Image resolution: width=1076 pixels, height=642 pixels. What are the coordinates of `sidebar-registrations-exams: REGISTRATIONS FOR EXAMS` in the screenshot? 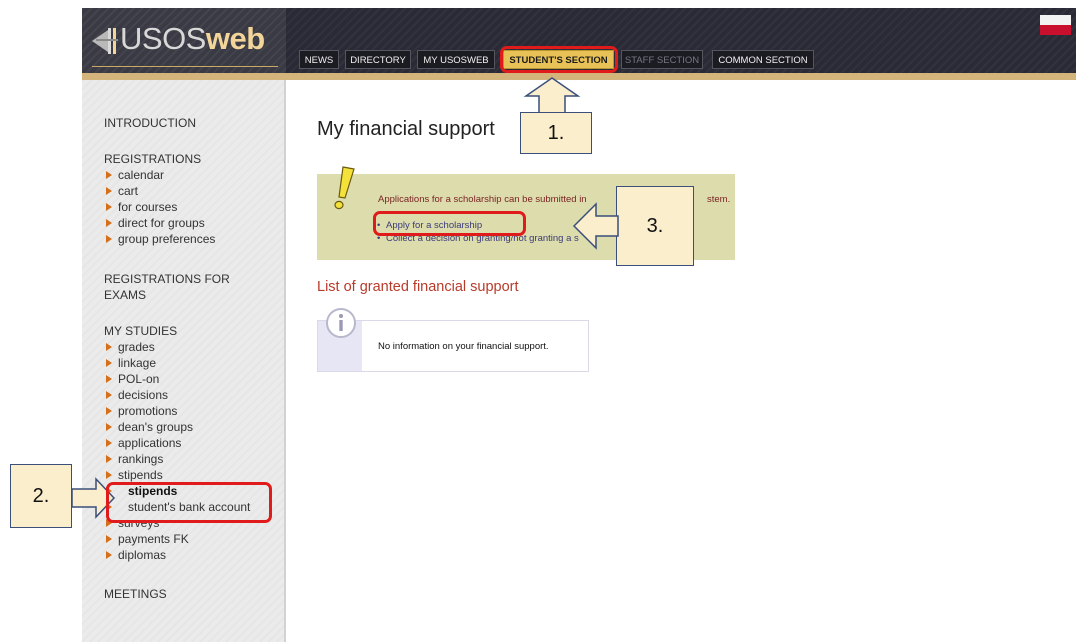 It's located at (167, 287).